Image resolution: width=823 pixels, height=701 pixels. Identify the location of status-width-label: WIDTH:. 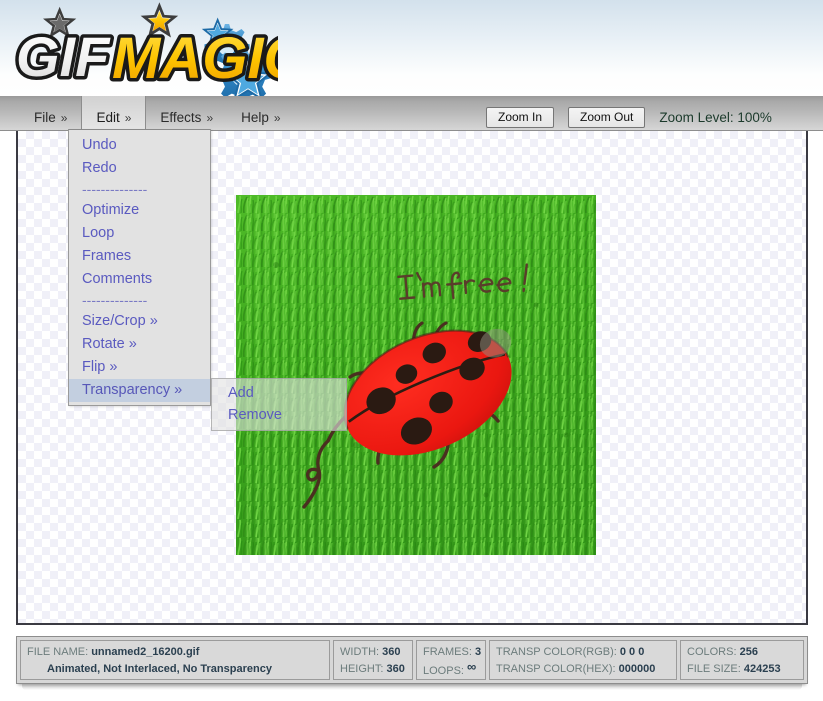
(360, 652).